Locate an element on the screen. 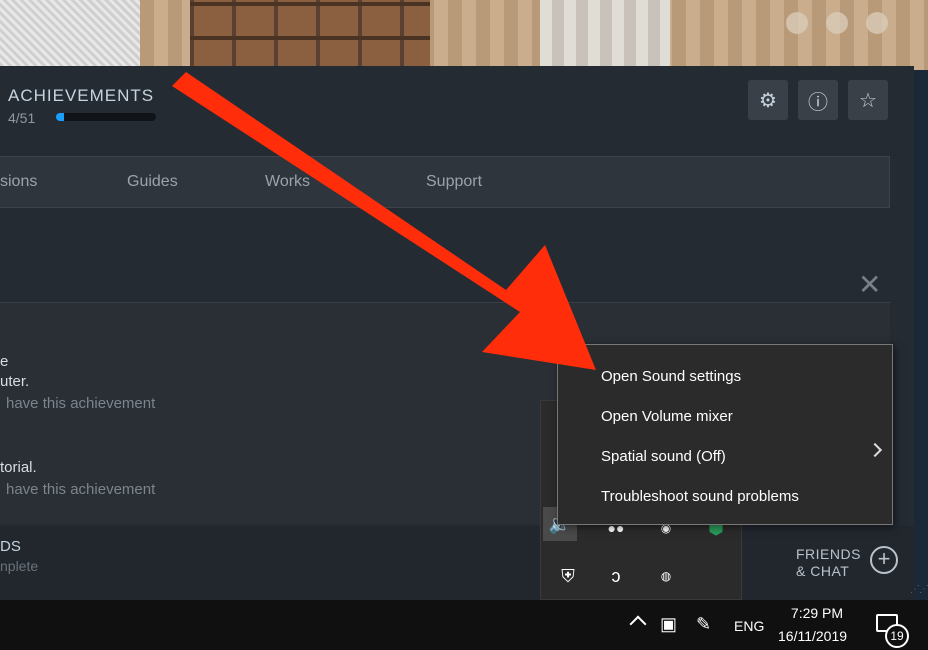  network-icon: ▣ is located at coordinates (668, 624).